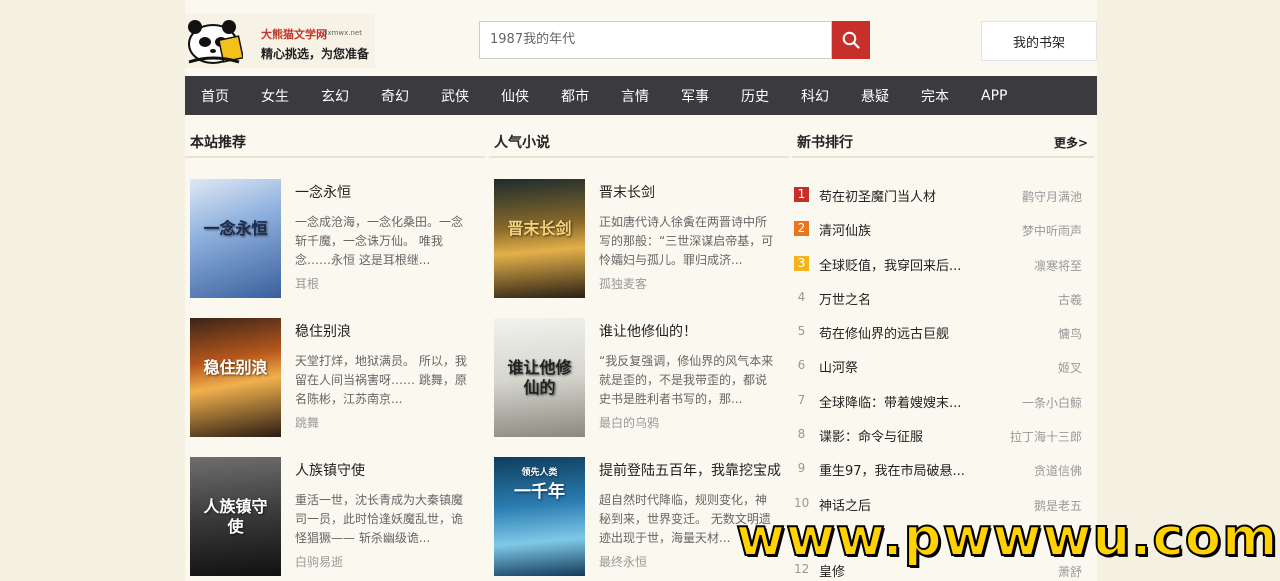 The width and height of the screenshot is (1280, 581). What do you see at coordinates (838, 366) in the screenshot?
I see `rank-book-title: 山河祭` at bounding box center [838, 366].